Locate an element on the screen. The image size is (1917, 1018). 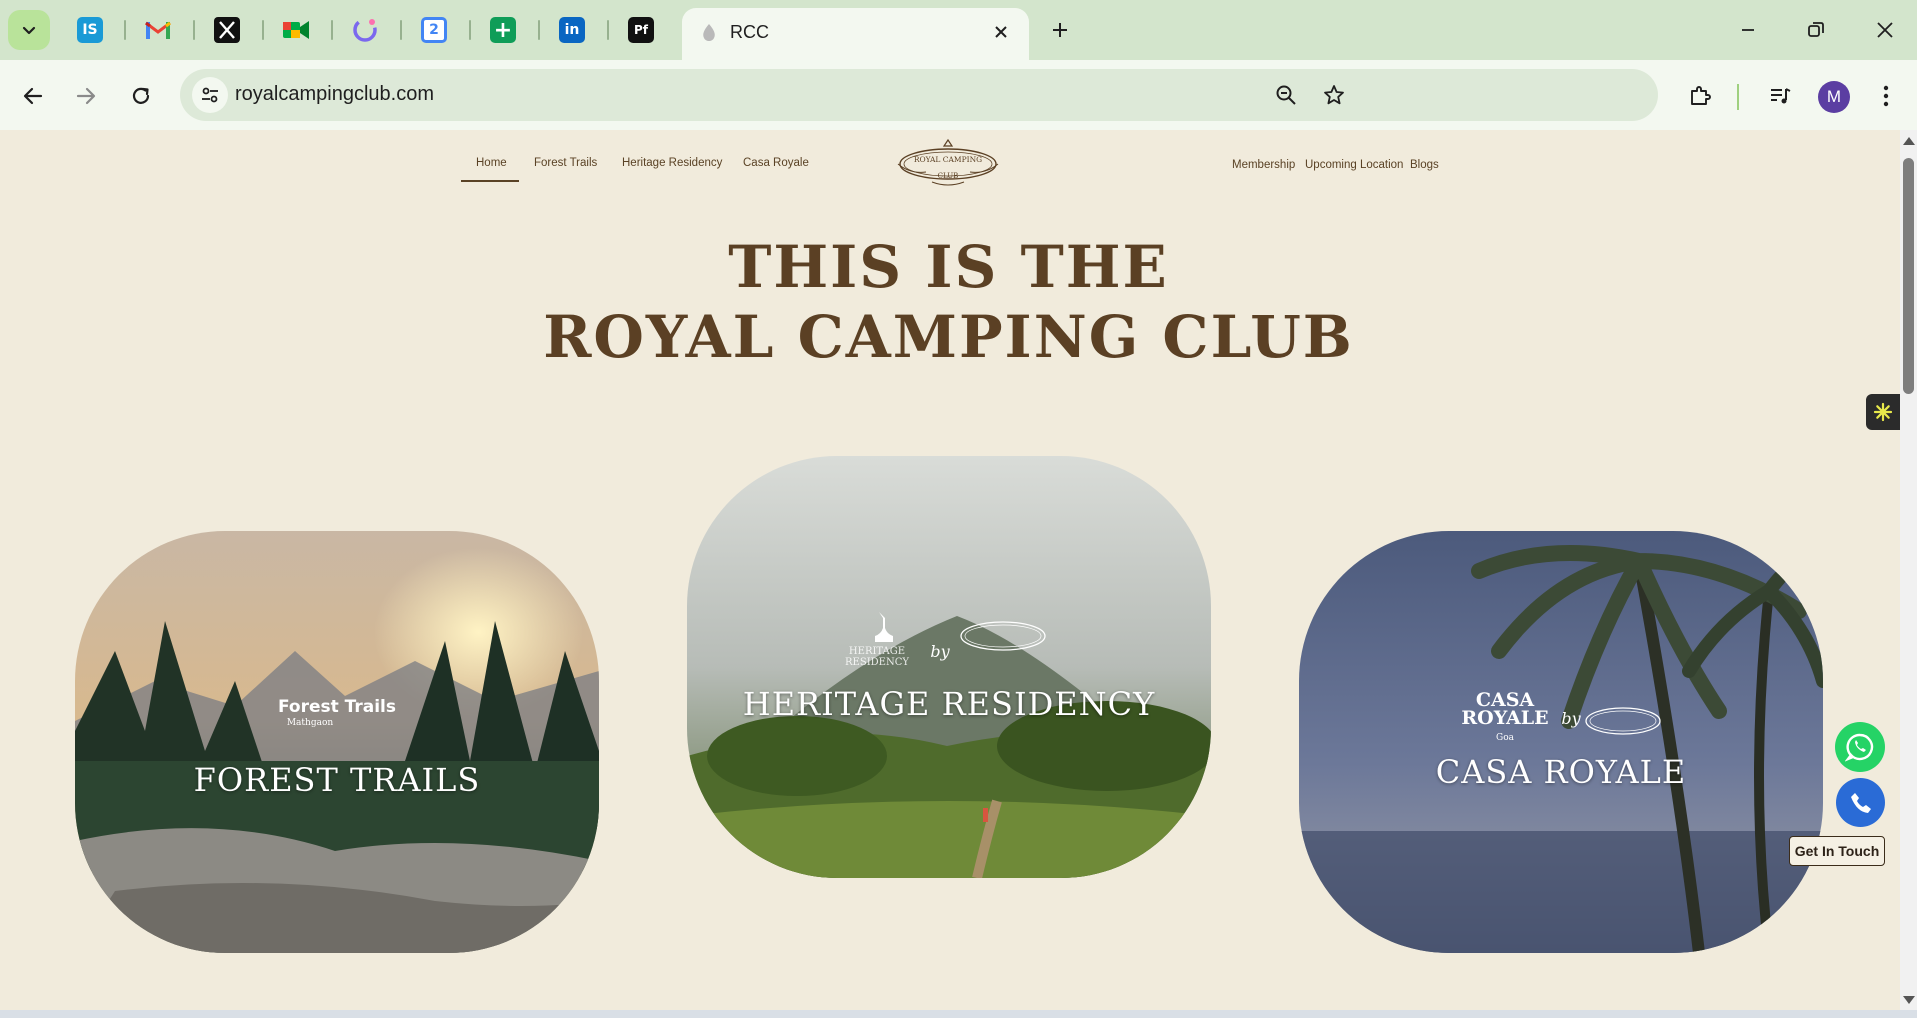
back-button is located at coordinates (33, 96).